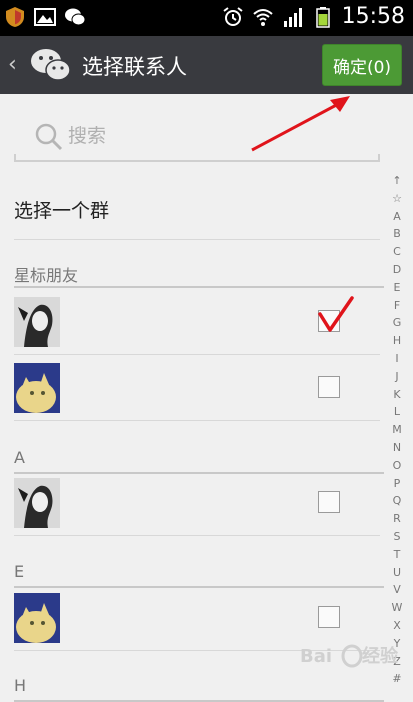 The width and height of the screenshot is (413, 702). I want to click on section-header-e: E, so click(192, 573).